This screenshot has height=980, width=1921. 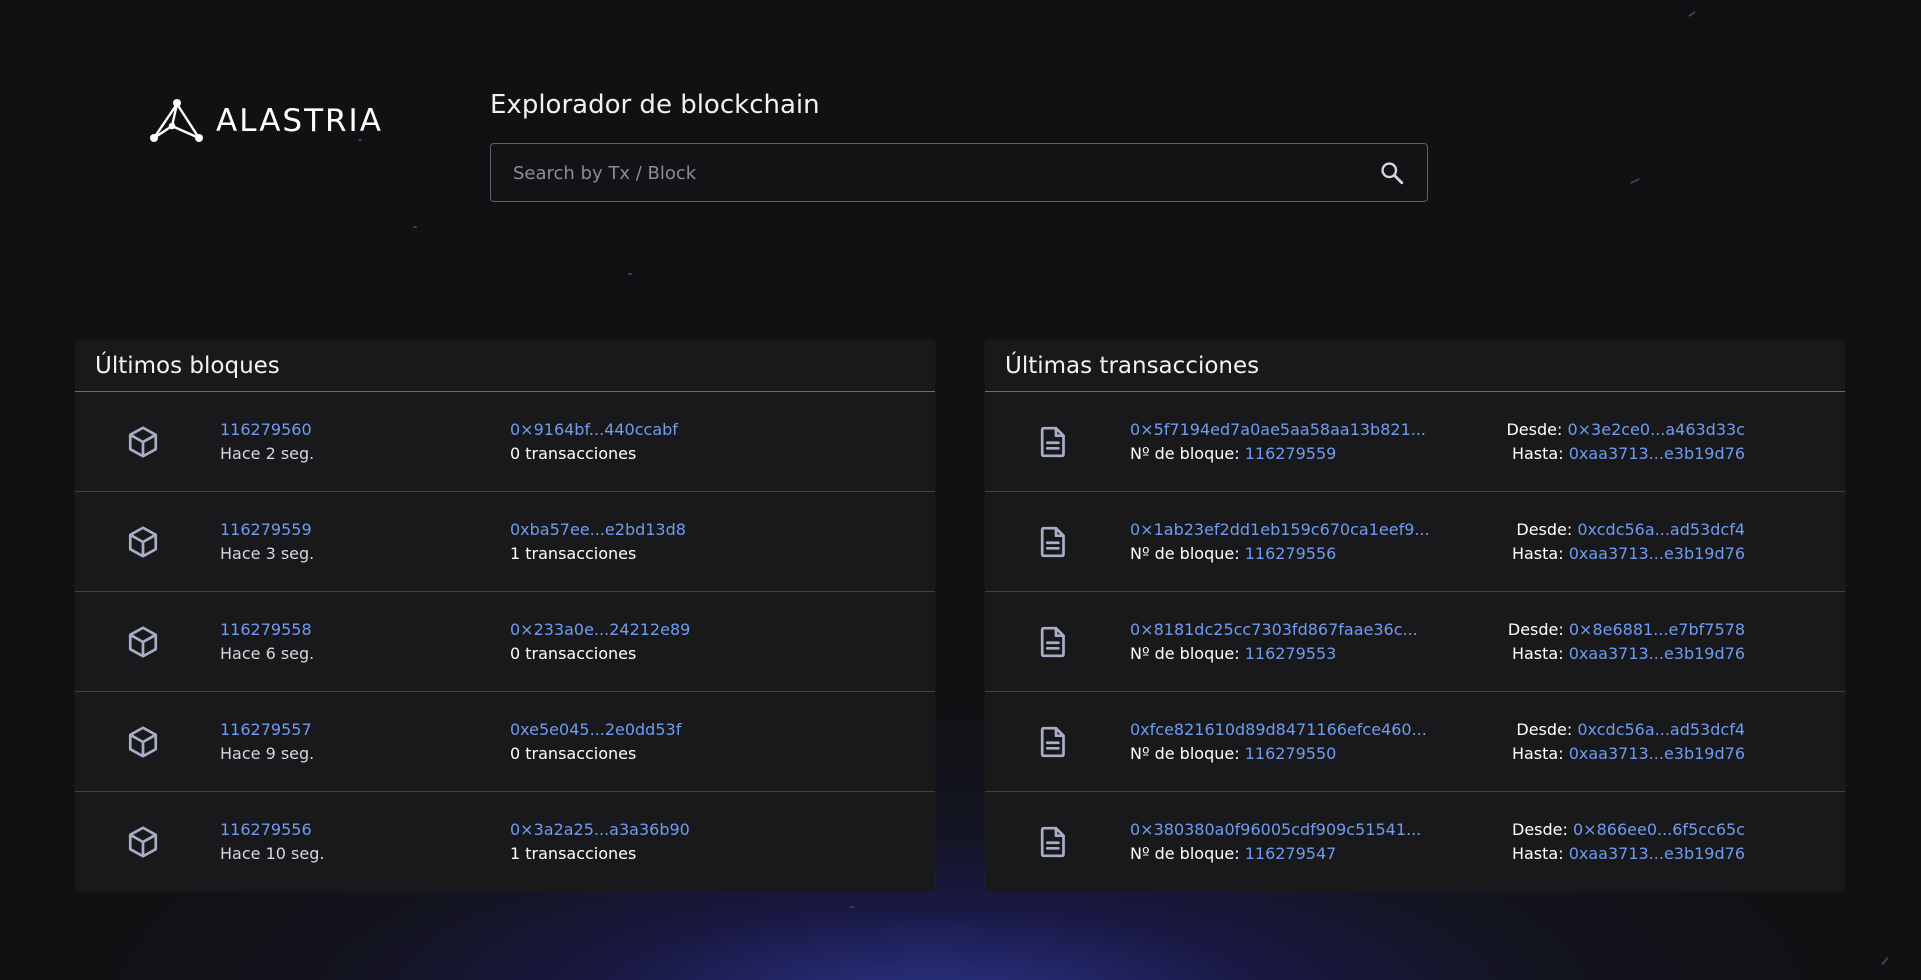 I want to click on latest-transactions-title: Últimas transacciones, so click(x=1132, y=365).